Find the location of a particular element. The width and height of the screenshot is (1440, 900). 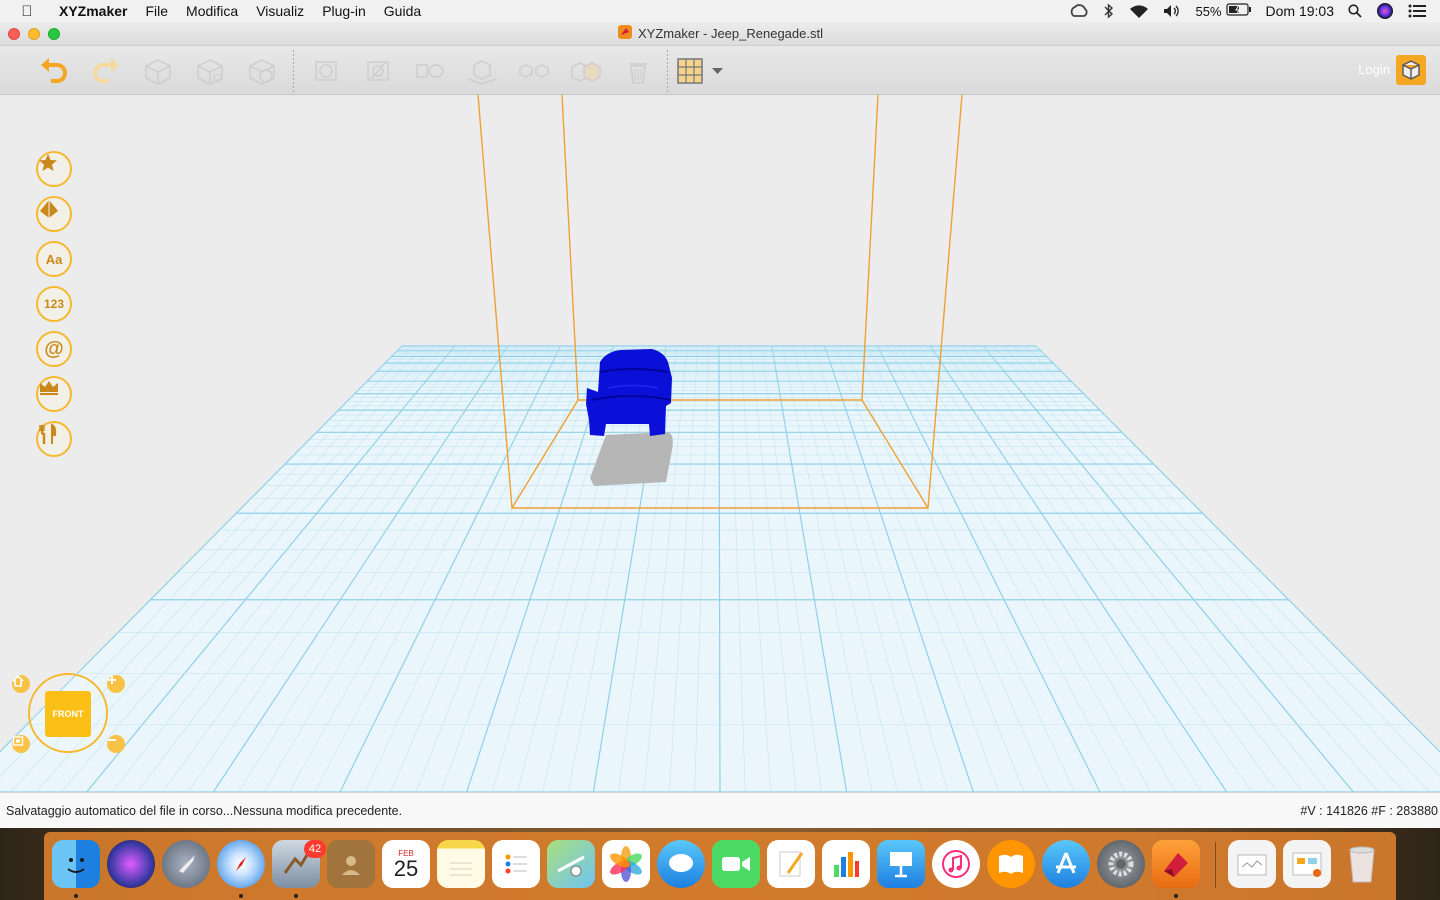

copy-button is located at coordinates (158, 71).